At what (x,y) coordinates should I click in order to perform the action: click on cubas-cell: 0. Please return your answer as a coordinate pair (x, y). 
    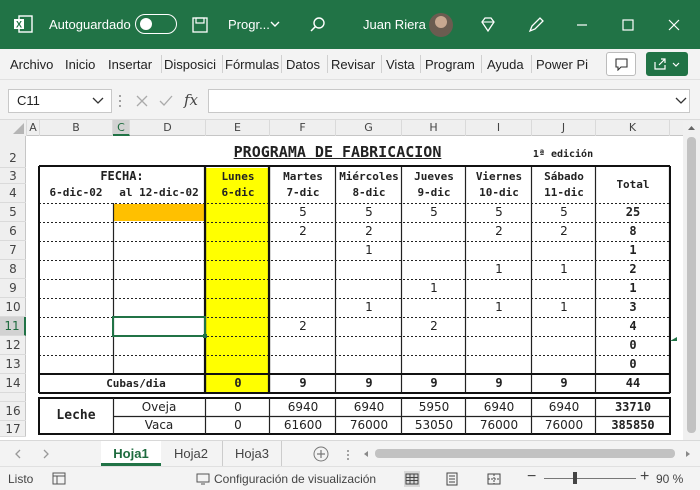
    Looking at the image, I should click on (238, 383).